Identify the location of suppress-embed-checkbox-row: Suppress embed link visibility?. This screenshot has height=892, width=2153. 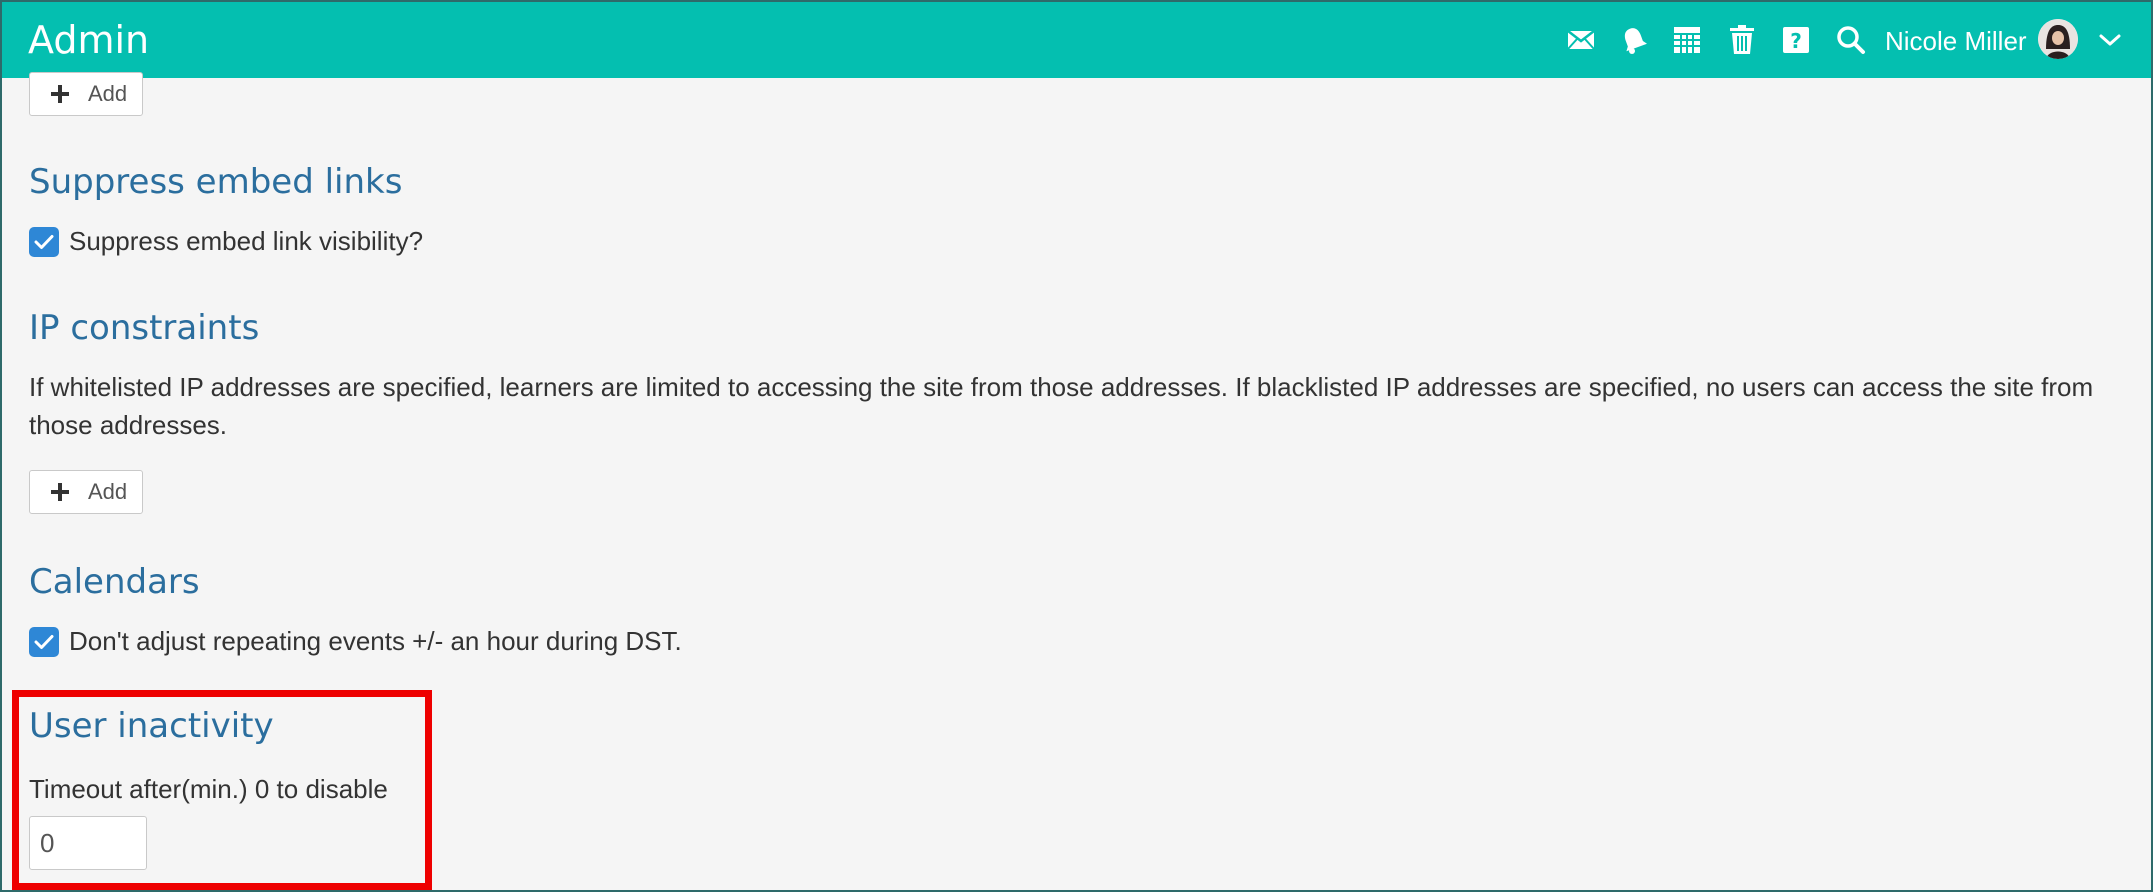
(226, 241).